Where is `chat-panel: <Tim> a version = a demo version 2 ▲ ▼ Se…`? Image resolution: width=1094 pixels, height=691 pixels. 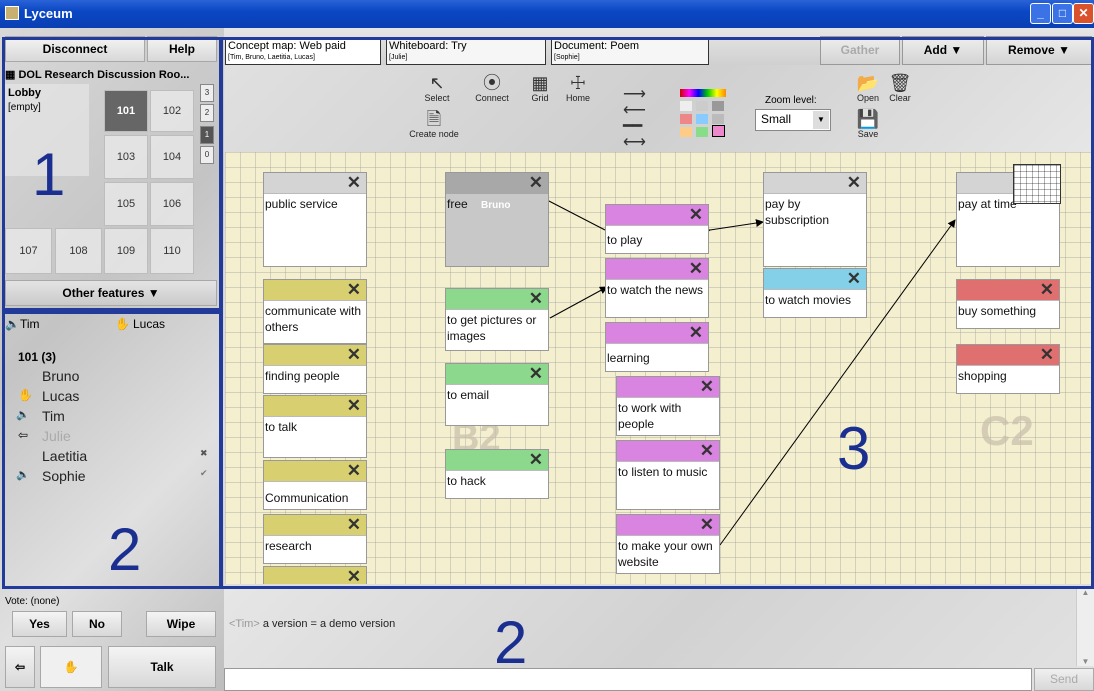
chat-panel: <Tim> a version = a demo version 2 ▲ ▼ Se… is located at coordinates (659, 639).